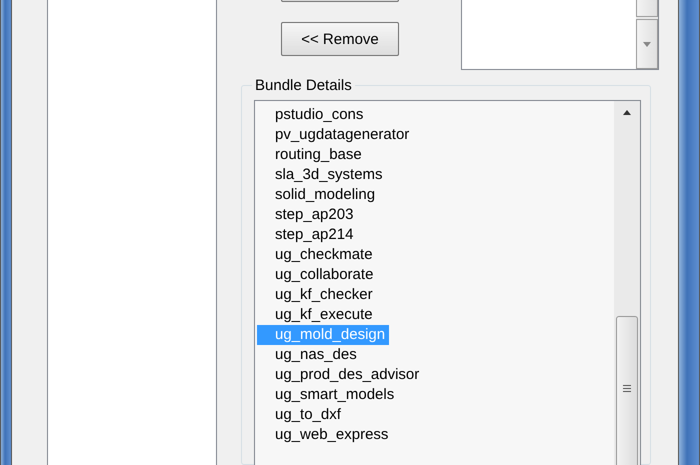 This screenshot has height=465, width=700. I want to click on list-item: ug_collaborate, so click(317, 275).